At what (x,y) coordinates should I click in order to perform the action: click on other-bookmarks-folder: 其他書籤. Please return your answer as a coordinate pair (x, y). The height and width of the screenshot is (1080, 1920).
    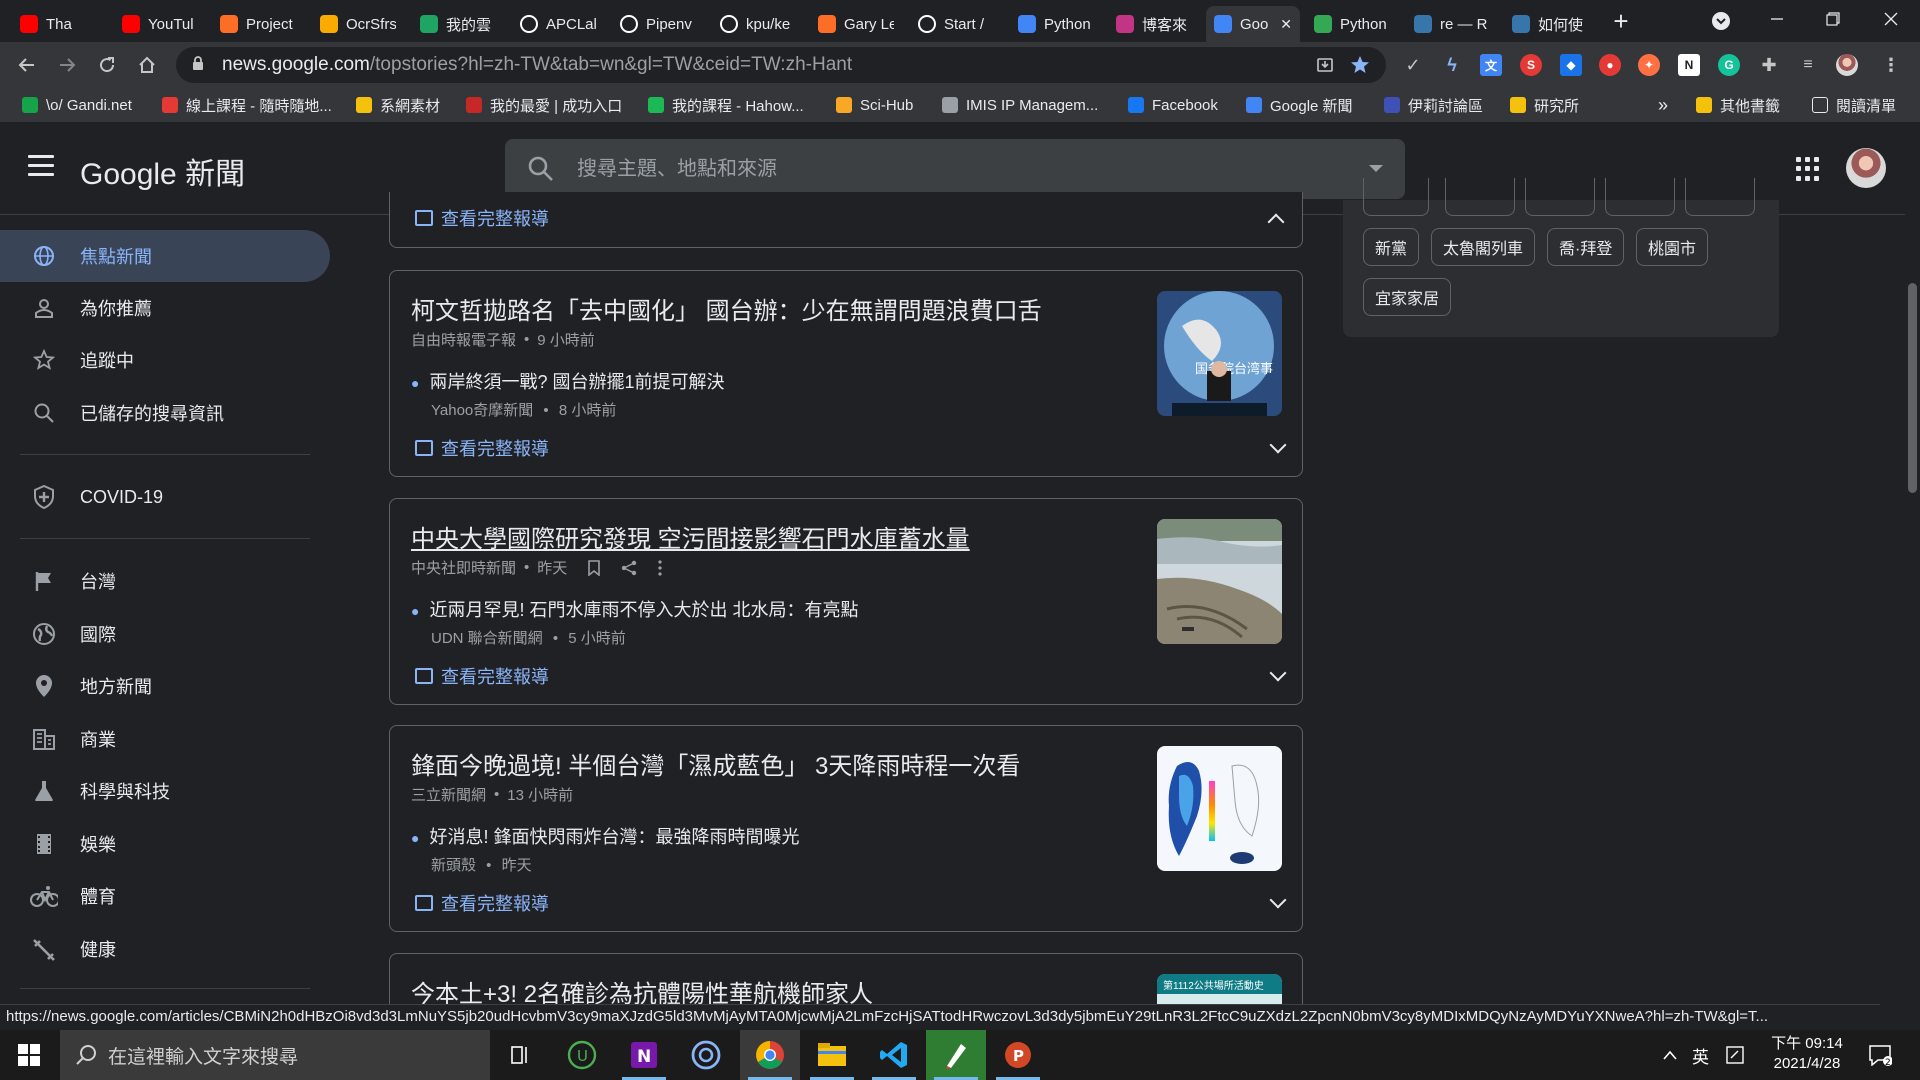
    Looking at the image, I should click on (1738, 105).